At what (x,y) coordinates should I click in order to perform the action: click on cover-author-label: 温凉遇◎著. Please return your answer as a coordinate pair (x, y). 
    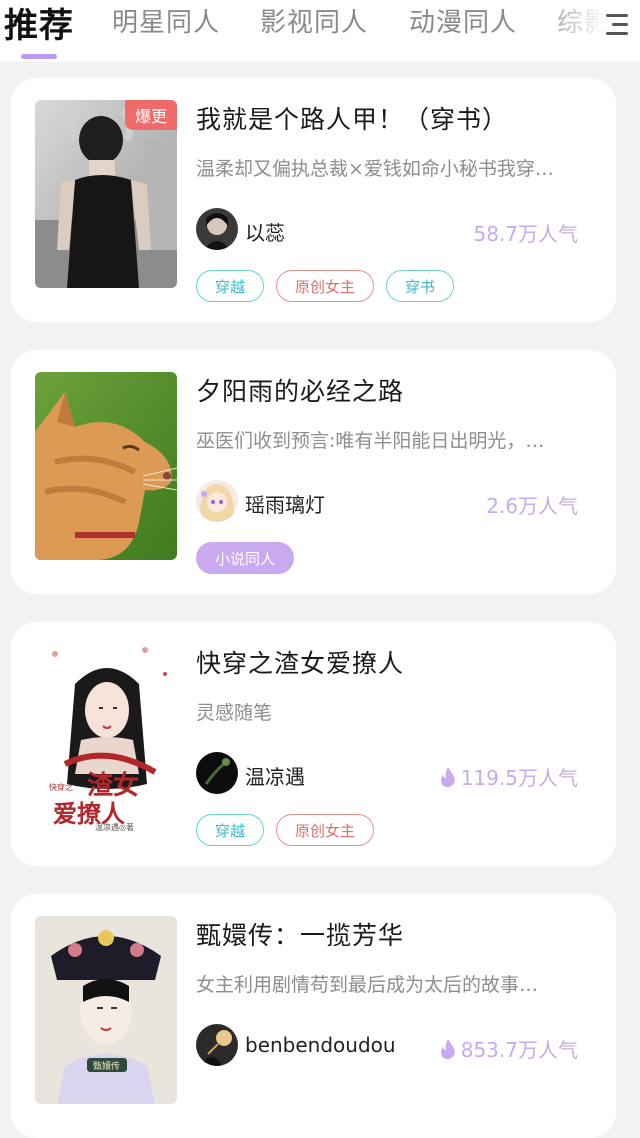
    Looking at the image, I should click on (114, 827).